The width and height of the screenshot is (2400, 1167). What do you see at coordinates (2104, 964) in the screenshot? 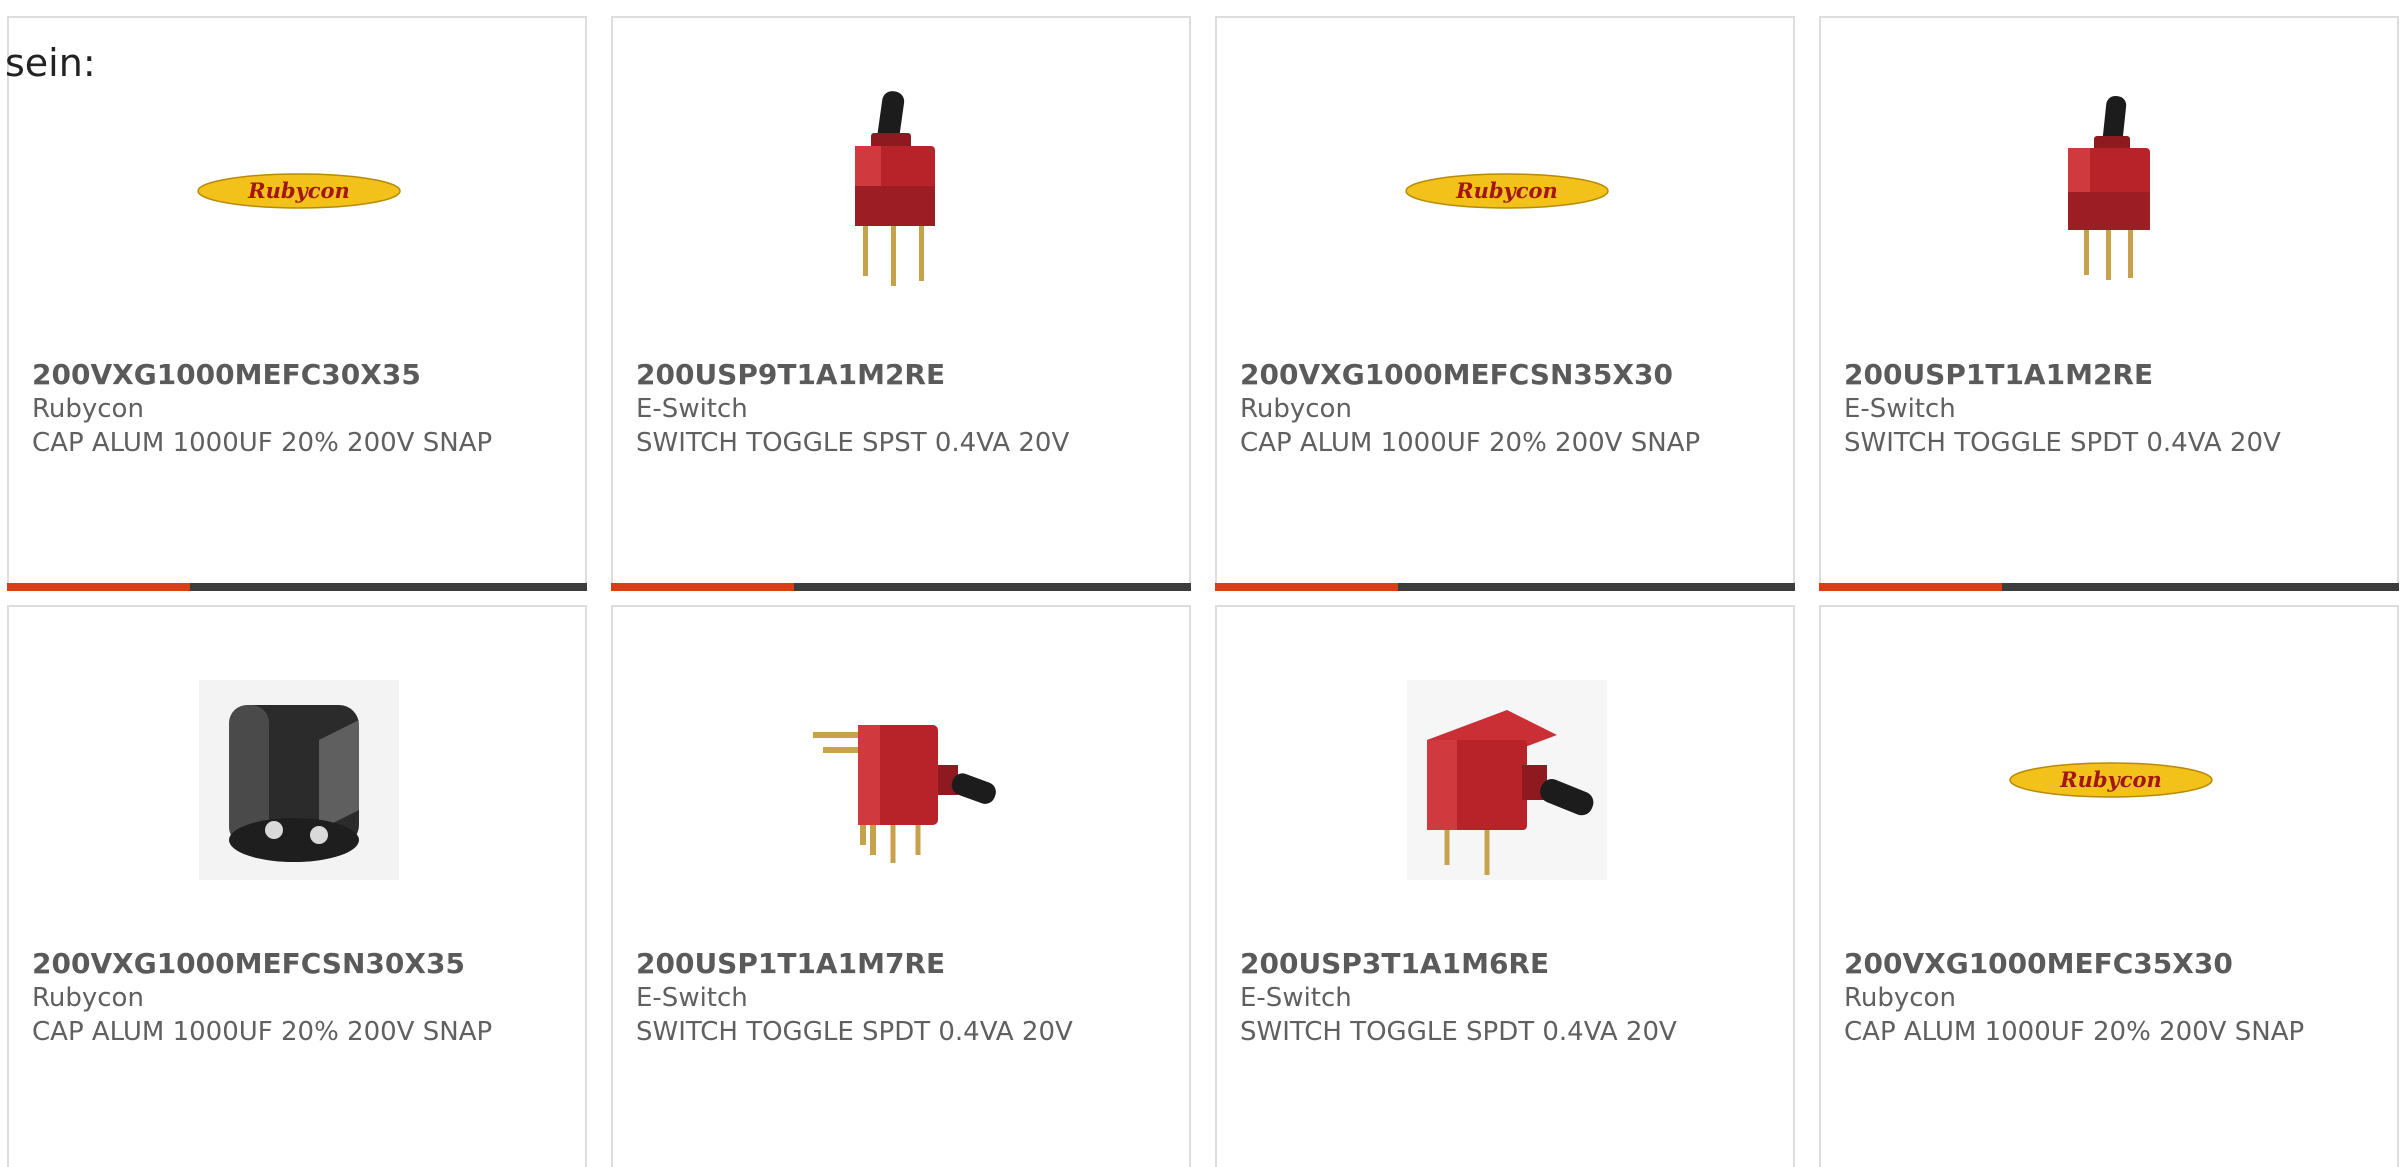
I see `part-number-link: 200VXG1000MEFC35X30` at bounding box center [2104, 964].